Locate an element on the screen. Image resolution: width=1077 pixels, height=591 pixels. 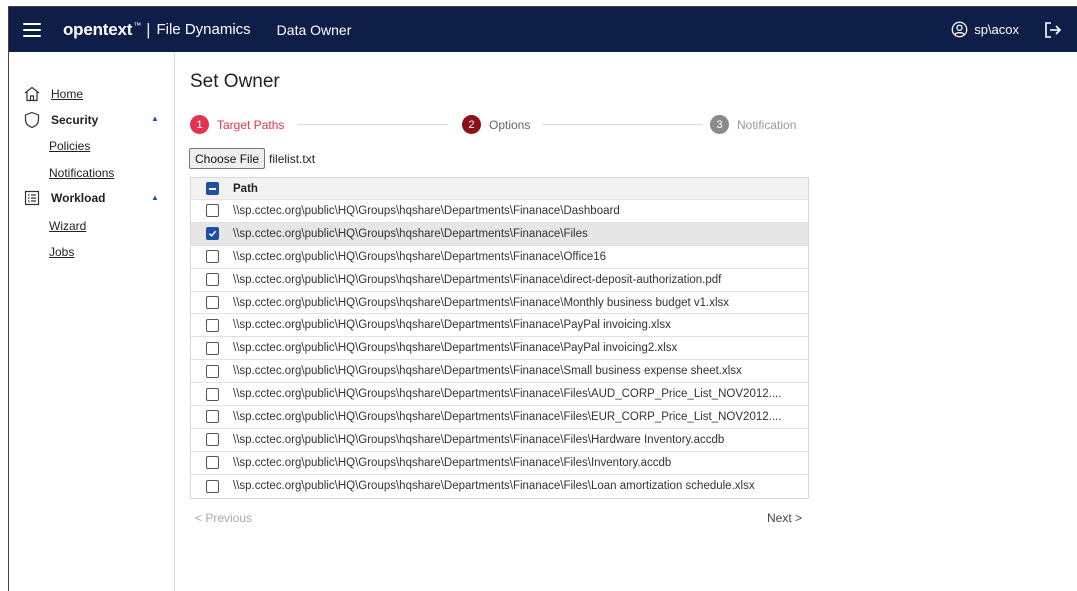
user-circle-icon is located at coordinates (959, 29).